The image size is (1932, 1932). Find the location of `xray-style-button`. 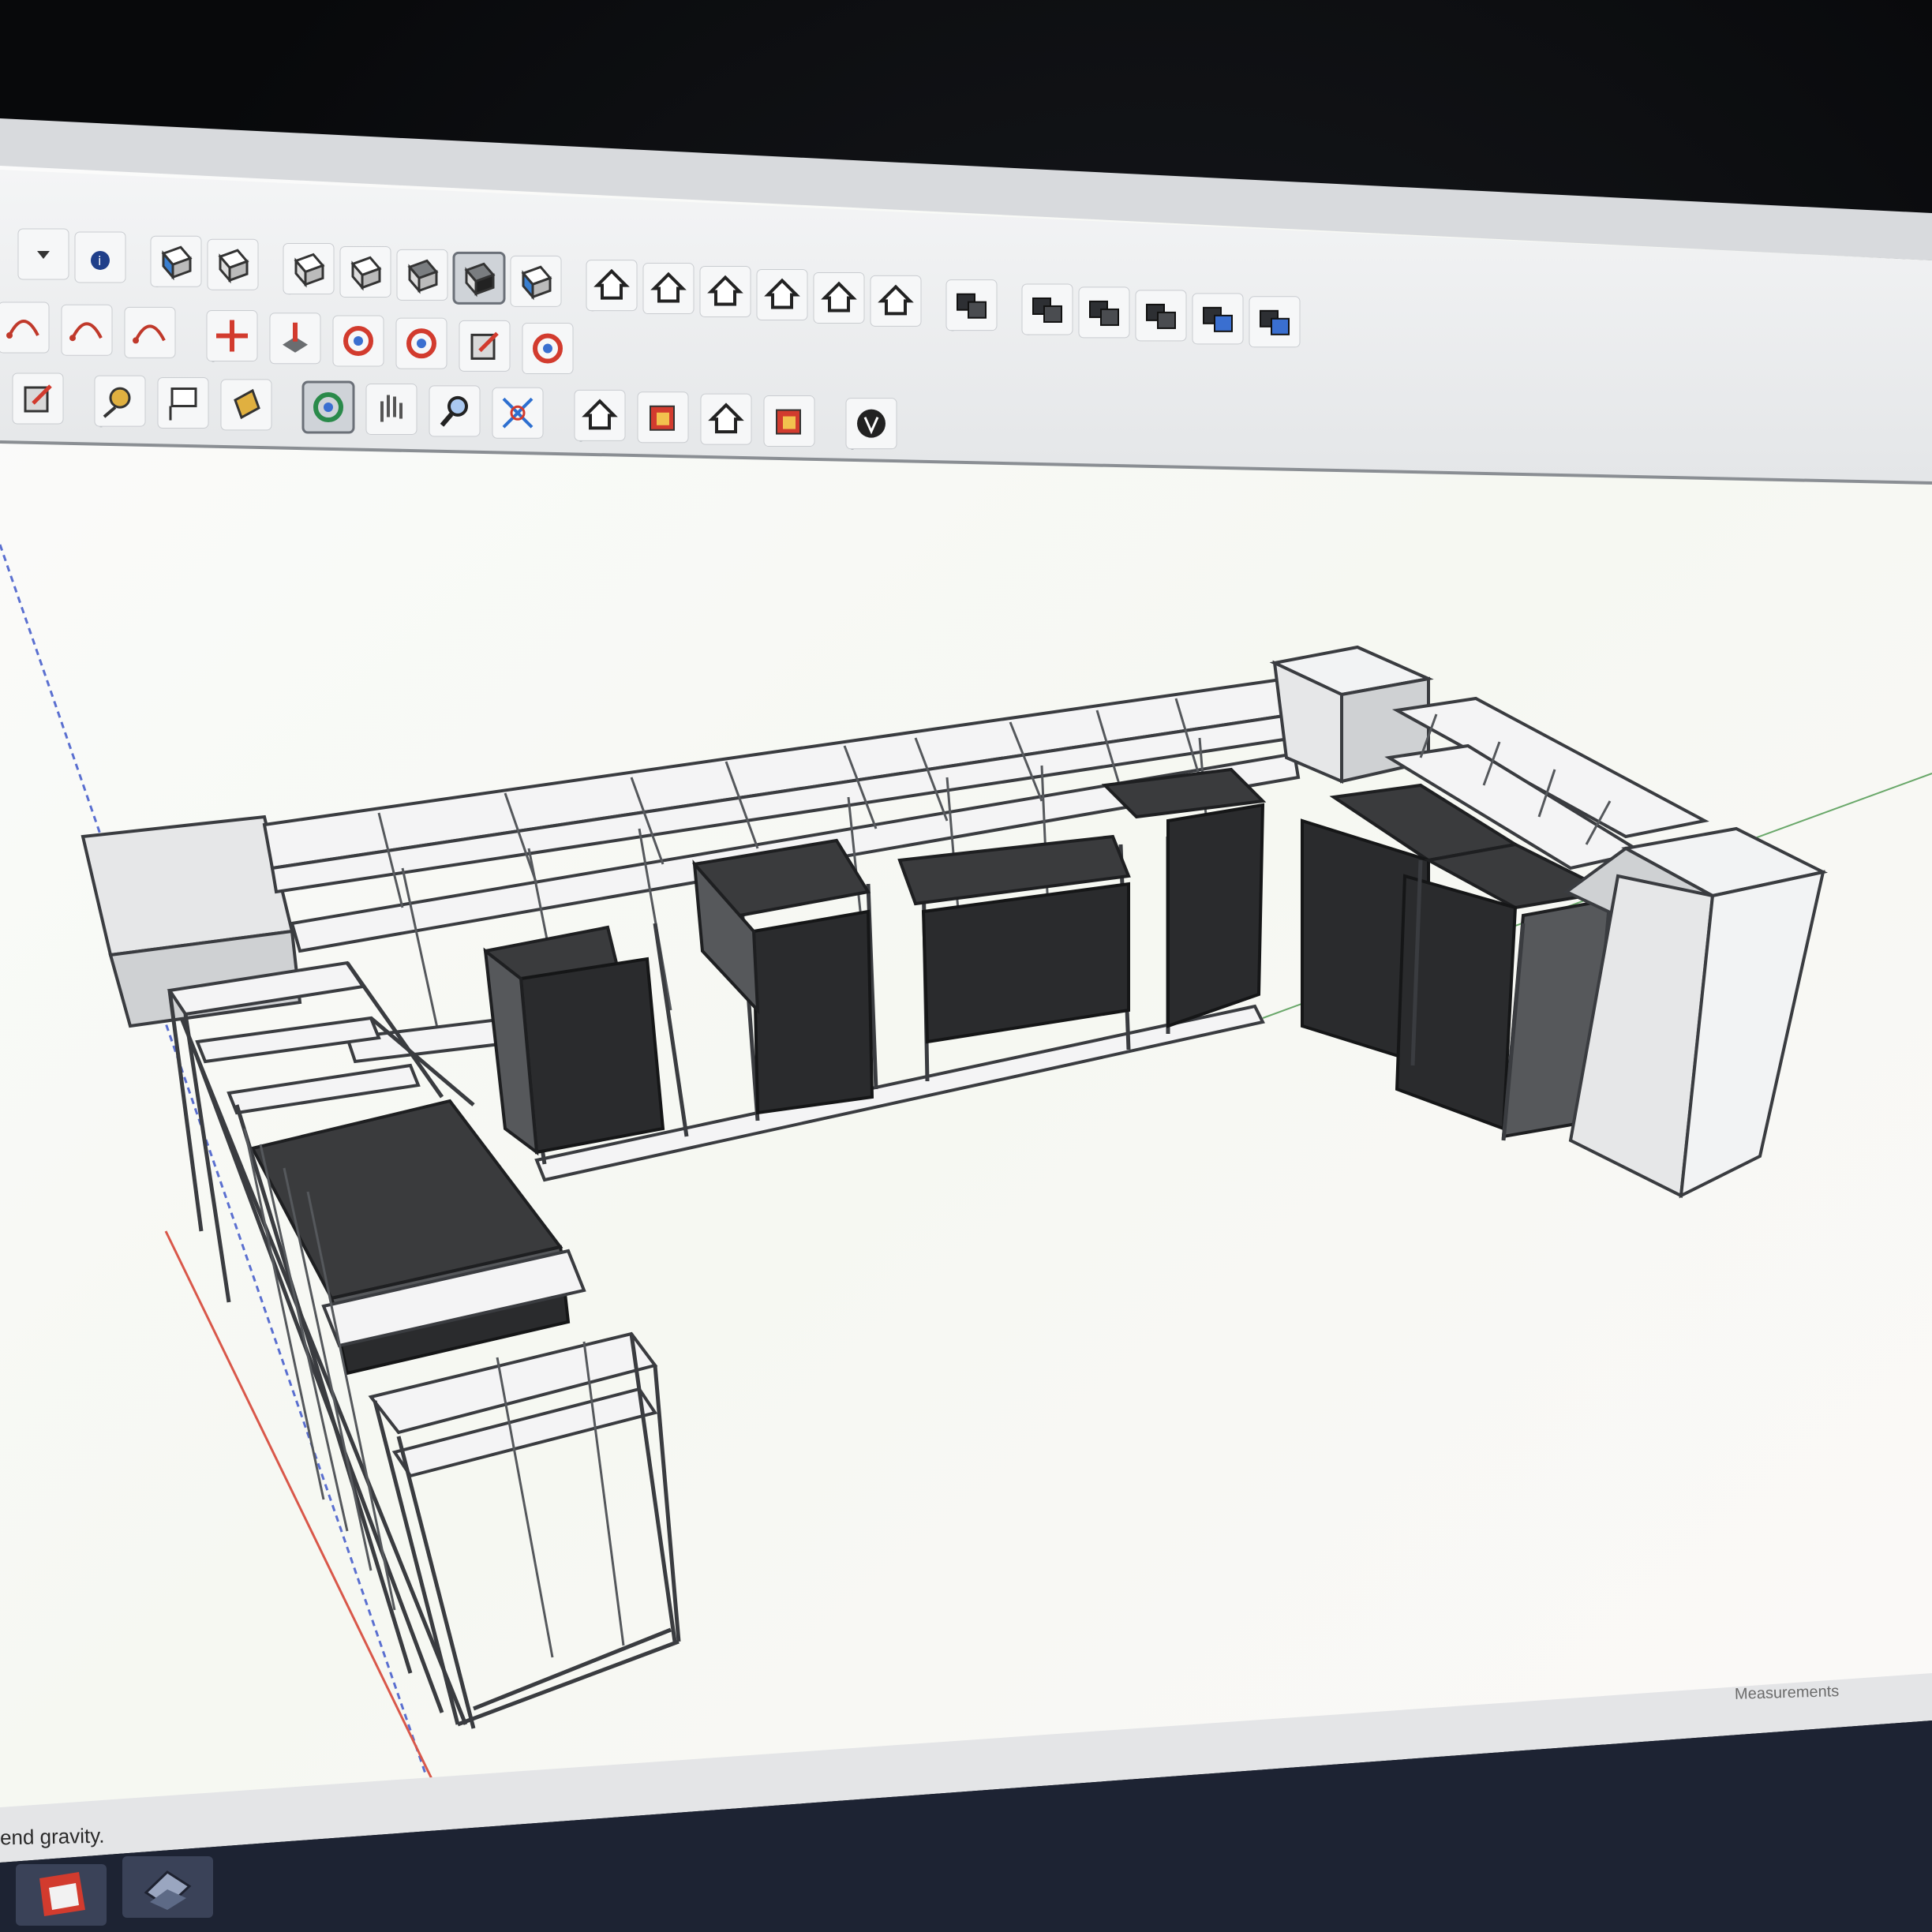

xray-style-button is located at coordinates (176, 261).